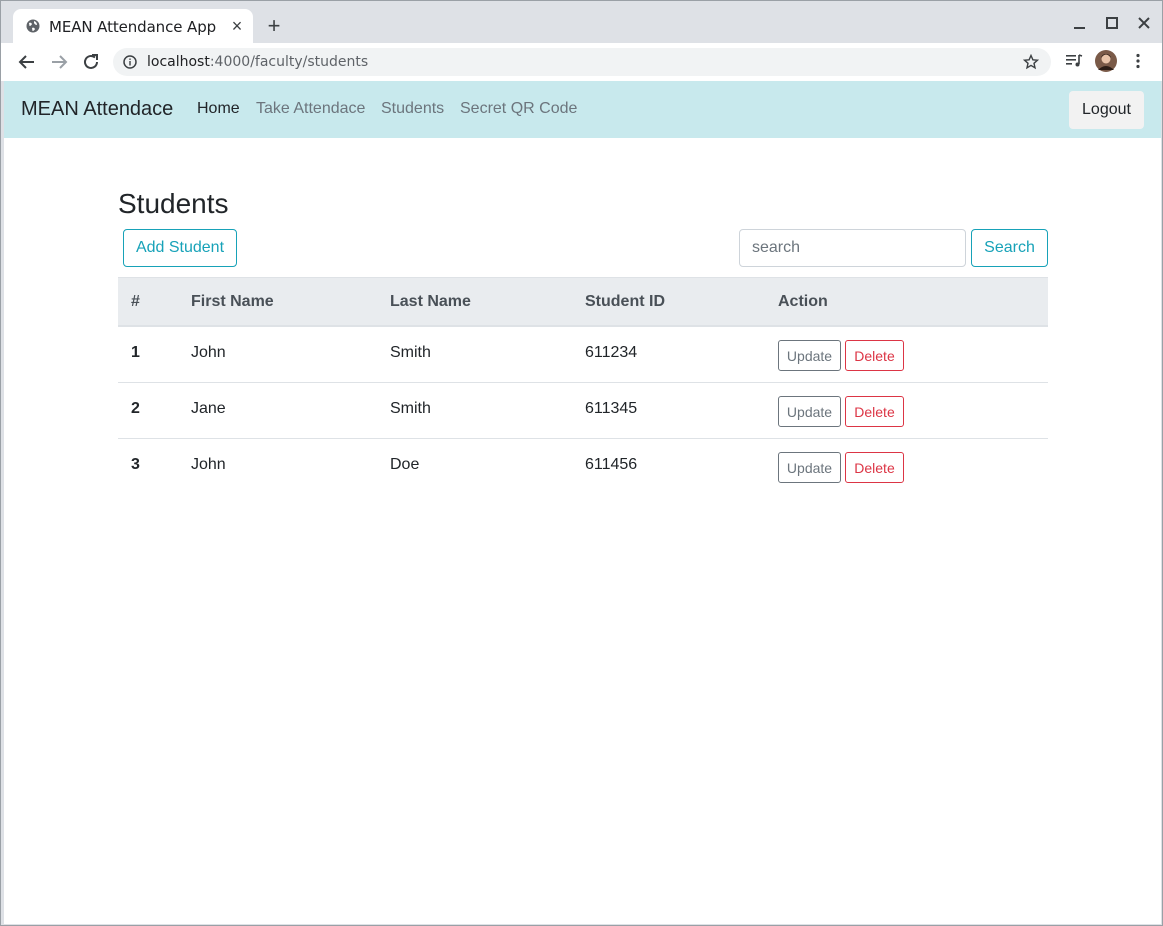  Describe the element at coordinates (208, 408) in the screenshot. I see `first-name-cell: Jane` at that location.